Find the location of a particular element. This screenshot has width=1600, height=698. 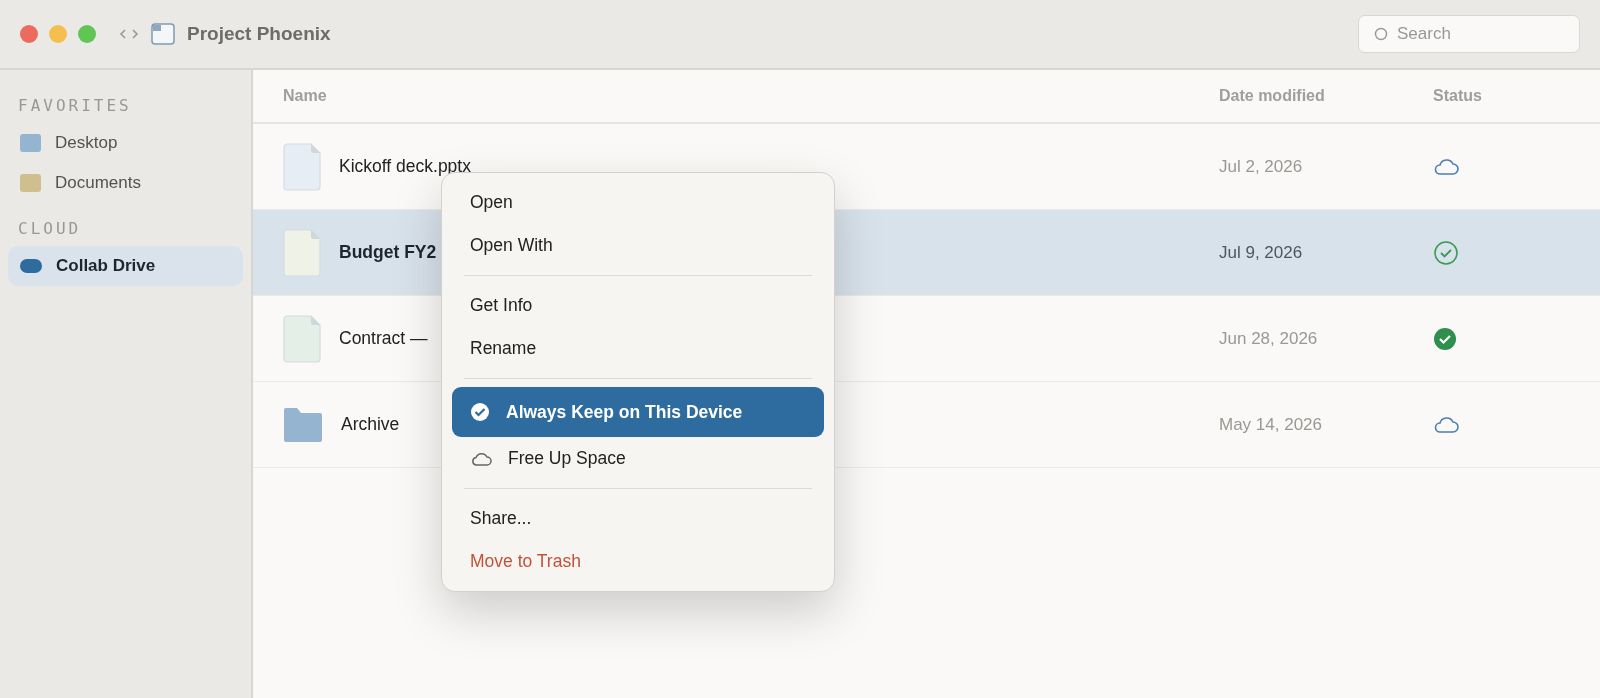

date-modified: Jul 2, 2026 is located at coordinates (1261, 166).